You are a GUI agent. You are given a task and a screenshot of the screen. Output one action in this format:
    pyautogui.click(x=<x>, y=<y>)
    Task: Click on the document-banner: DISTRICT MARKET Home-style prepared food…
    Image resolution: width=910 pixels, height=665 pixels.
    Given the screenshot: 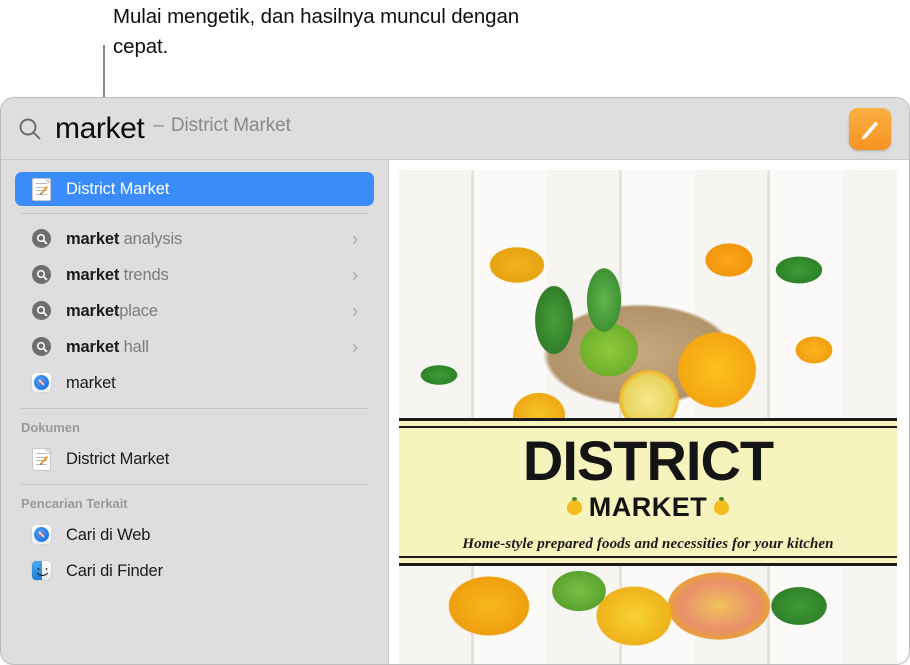 What is the action you would take?
    pyautogui.click(x=648, y=492)
    